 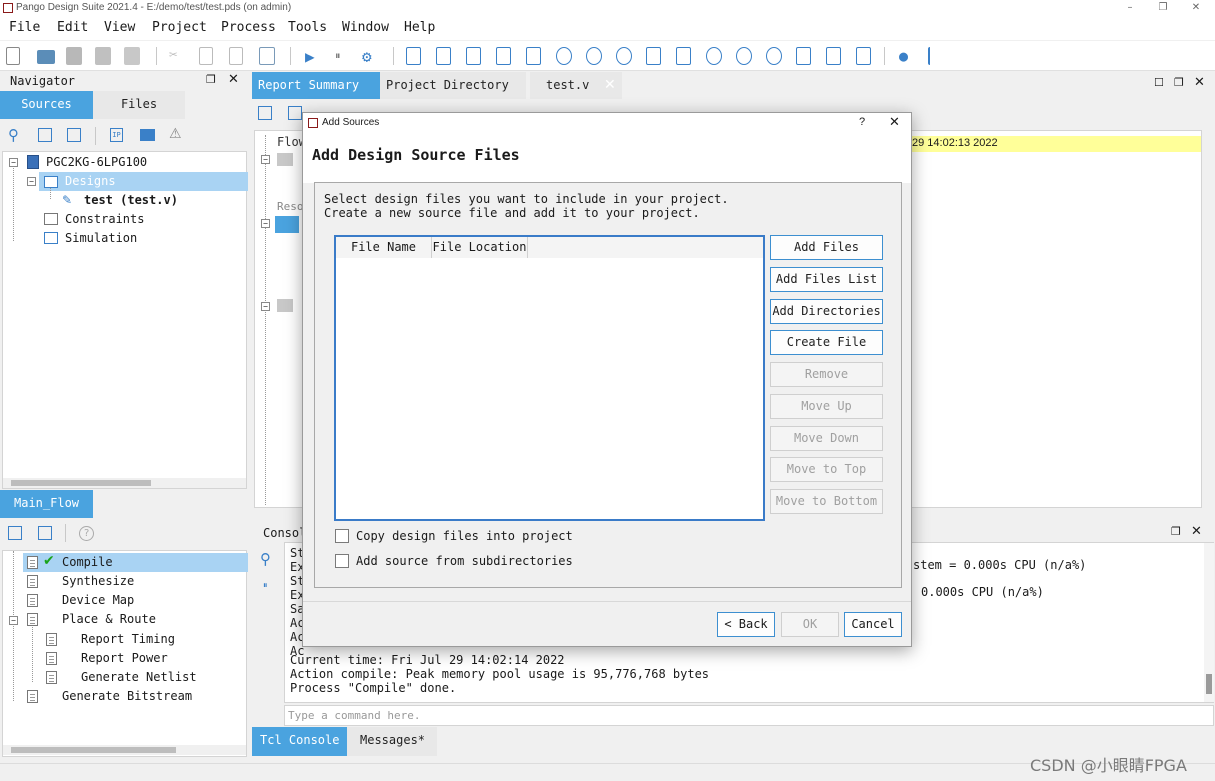 I want to click on clock-icon, so click(x=594, y=56).